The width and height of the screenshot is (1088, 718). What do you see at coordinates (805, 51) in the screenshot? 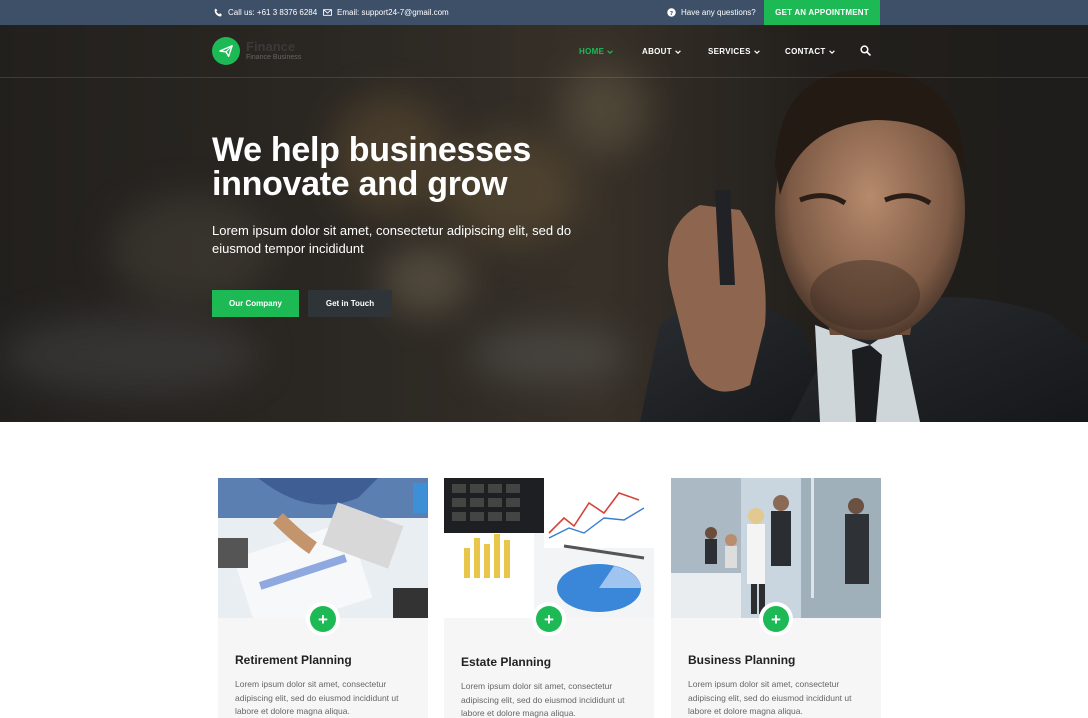
I see `nav-contact-label: CONTACT` at bounding box center [805, 51].